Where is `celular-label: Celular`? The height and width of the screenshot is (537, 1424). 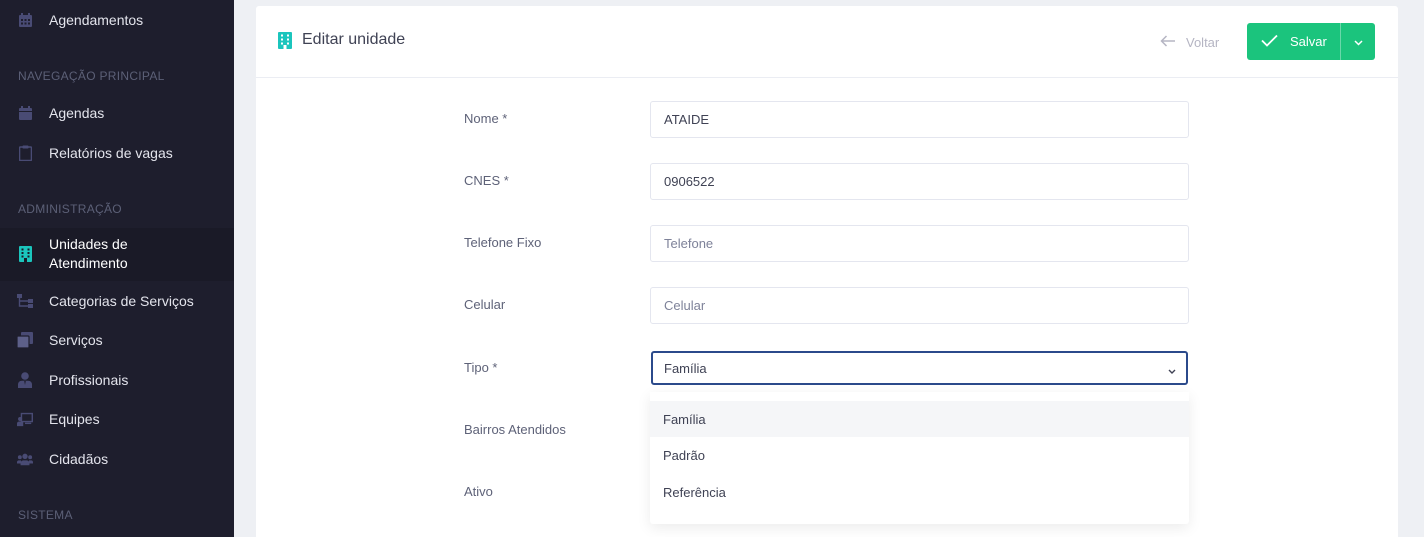 celular-label: Celular is located at coordinates (485, 304).